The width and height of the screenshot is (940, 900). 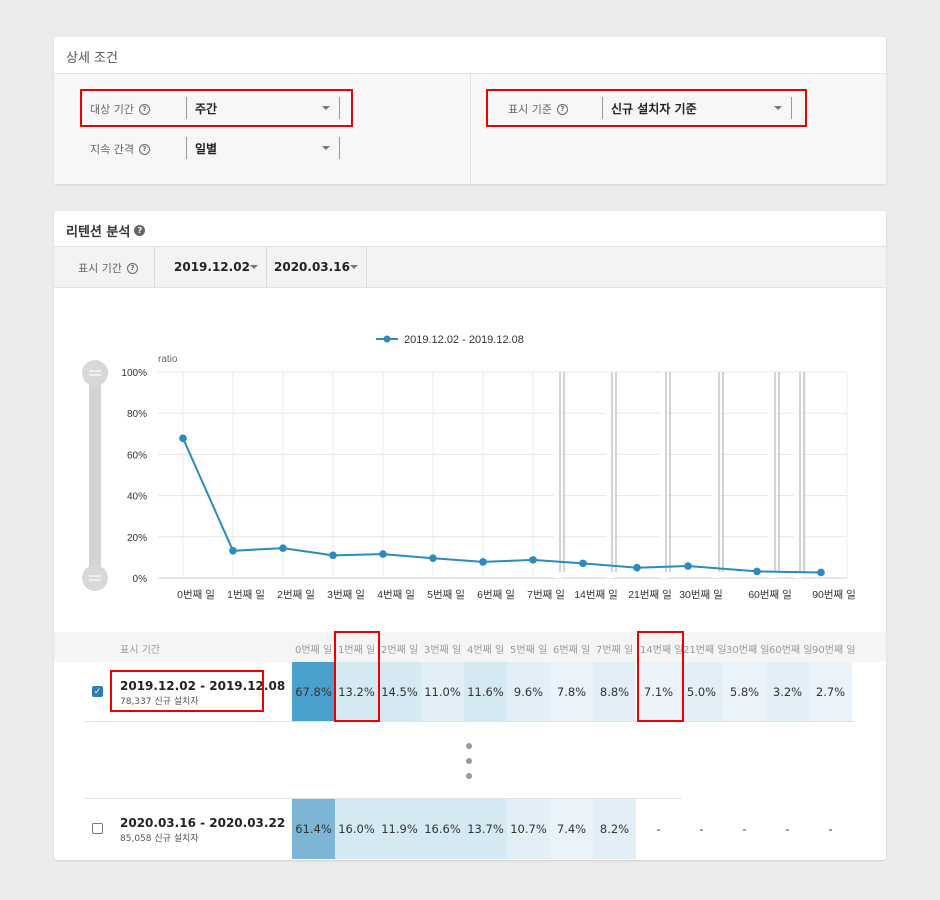 I want to click on x-tick-label: 14번째 일, so click(x=596, y=594).